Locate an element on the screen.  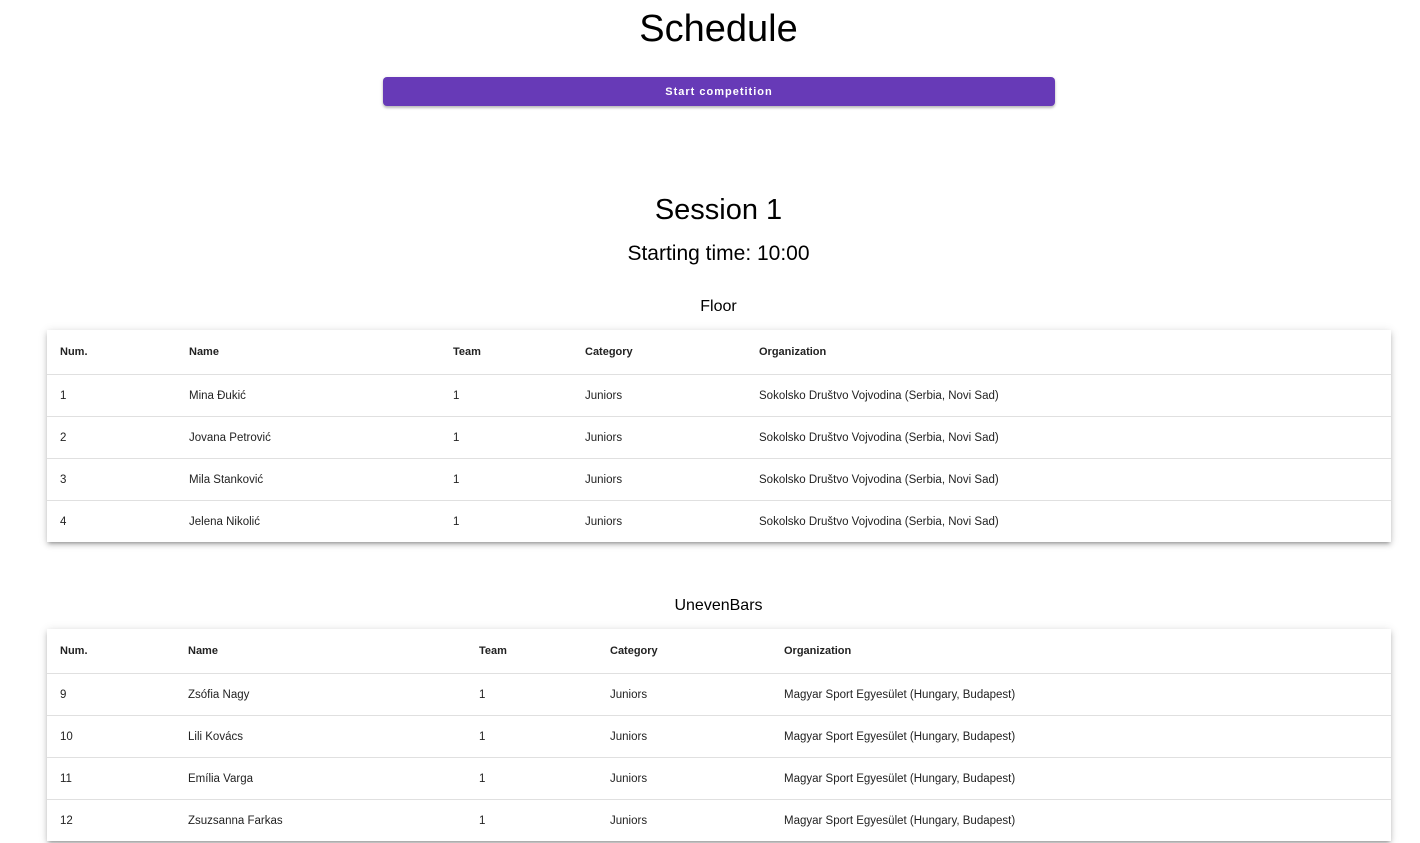
cell-num: 12 is located at coordinates (66, 820).